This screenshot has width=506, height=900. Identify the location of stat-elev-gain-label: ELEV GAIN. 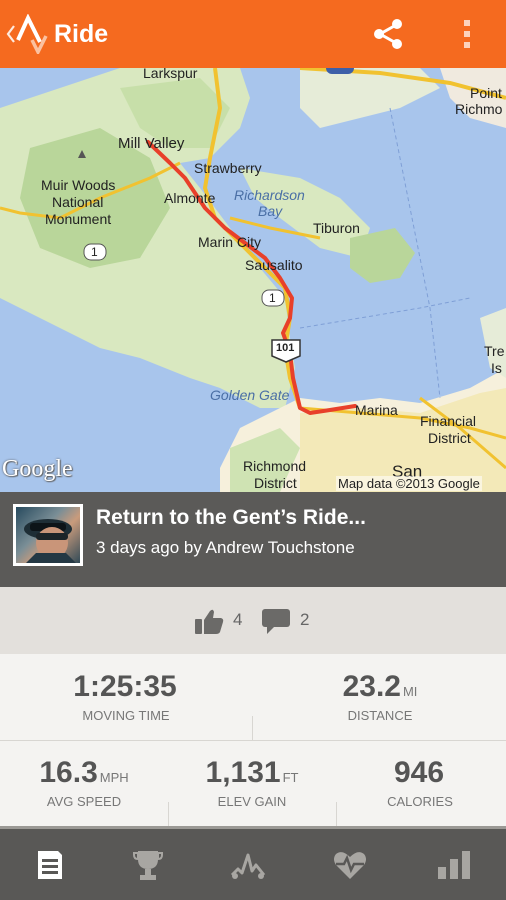
(252, 801).